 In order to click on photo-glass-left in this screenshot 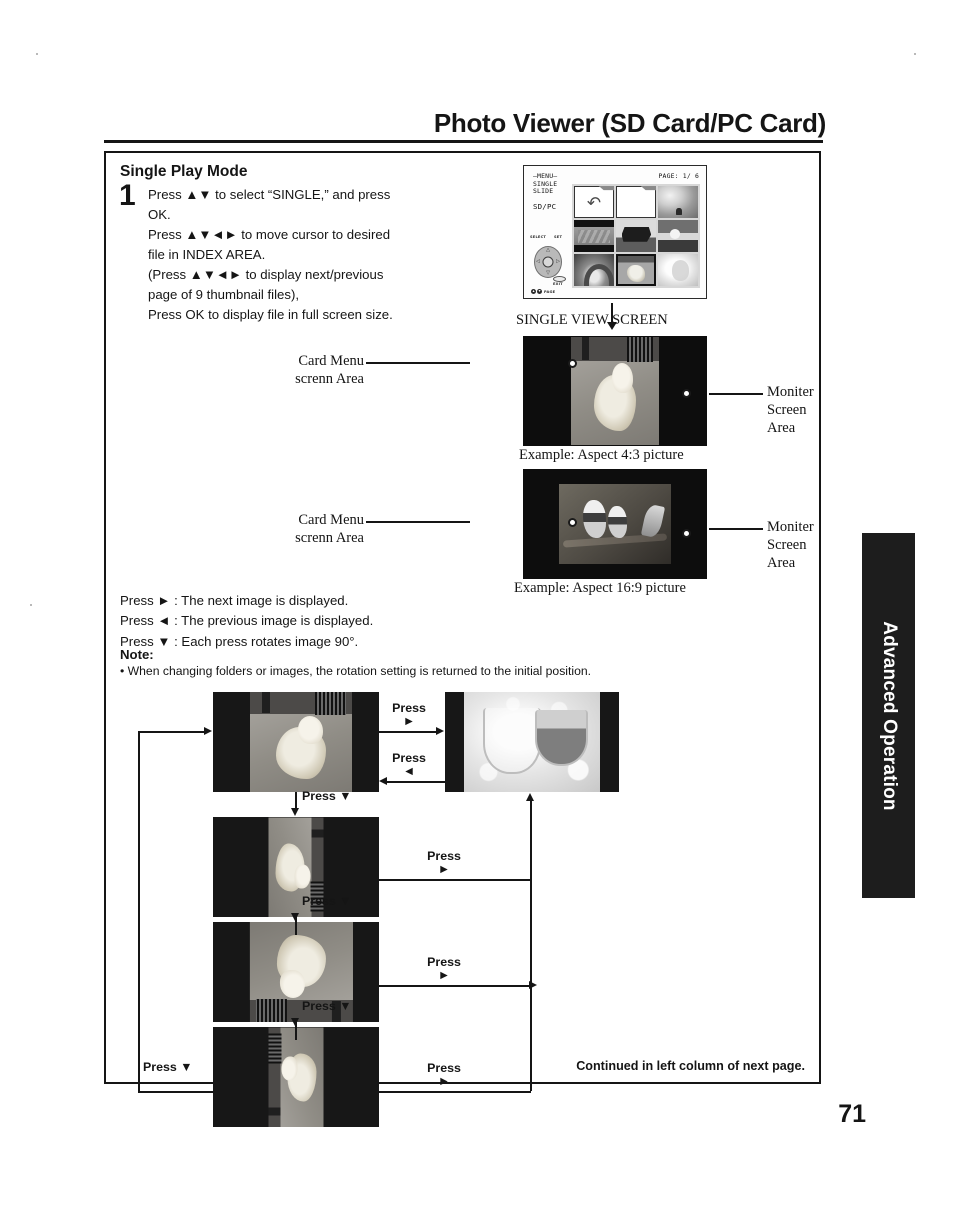, I will do `click(512, 741)`.